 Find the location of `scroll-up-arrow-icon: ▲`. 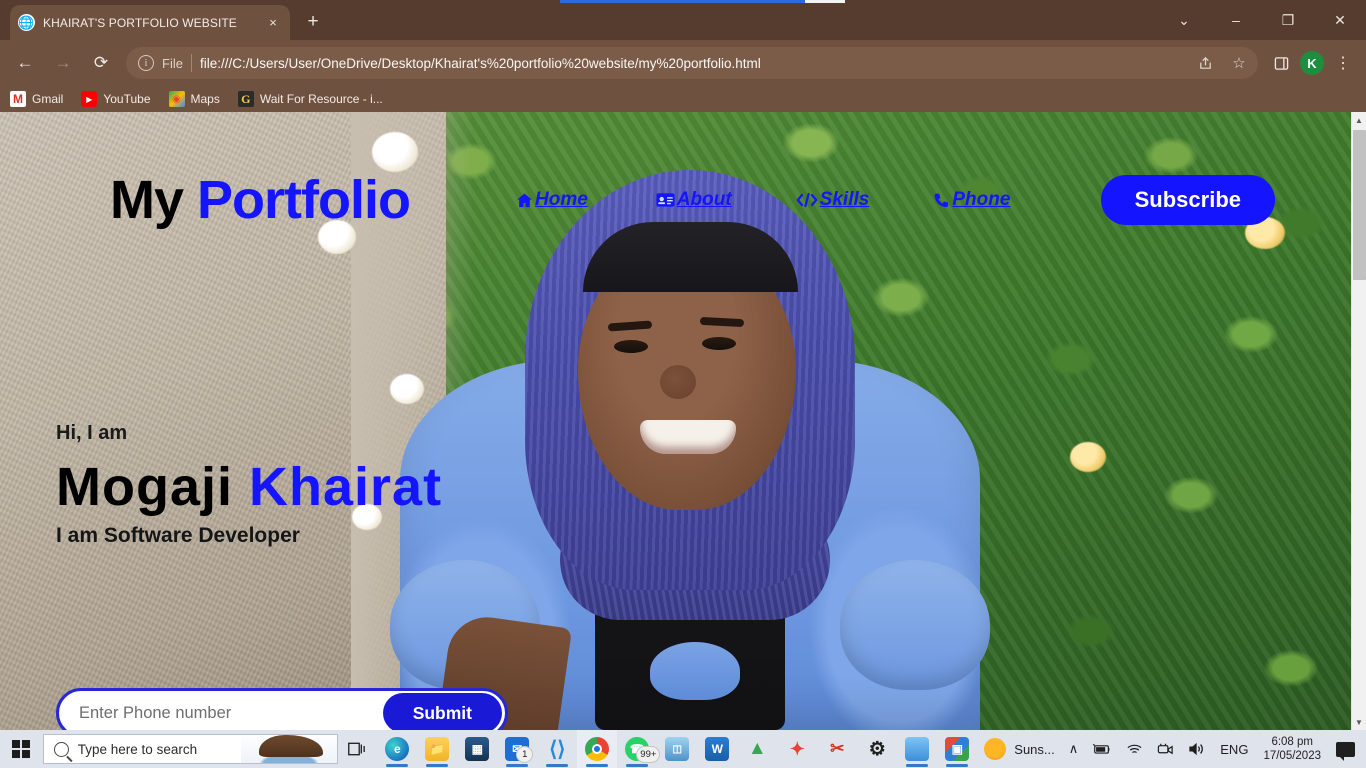

scroll-up-arrow-icon: ▲ is located at coordinates (1359, 120).